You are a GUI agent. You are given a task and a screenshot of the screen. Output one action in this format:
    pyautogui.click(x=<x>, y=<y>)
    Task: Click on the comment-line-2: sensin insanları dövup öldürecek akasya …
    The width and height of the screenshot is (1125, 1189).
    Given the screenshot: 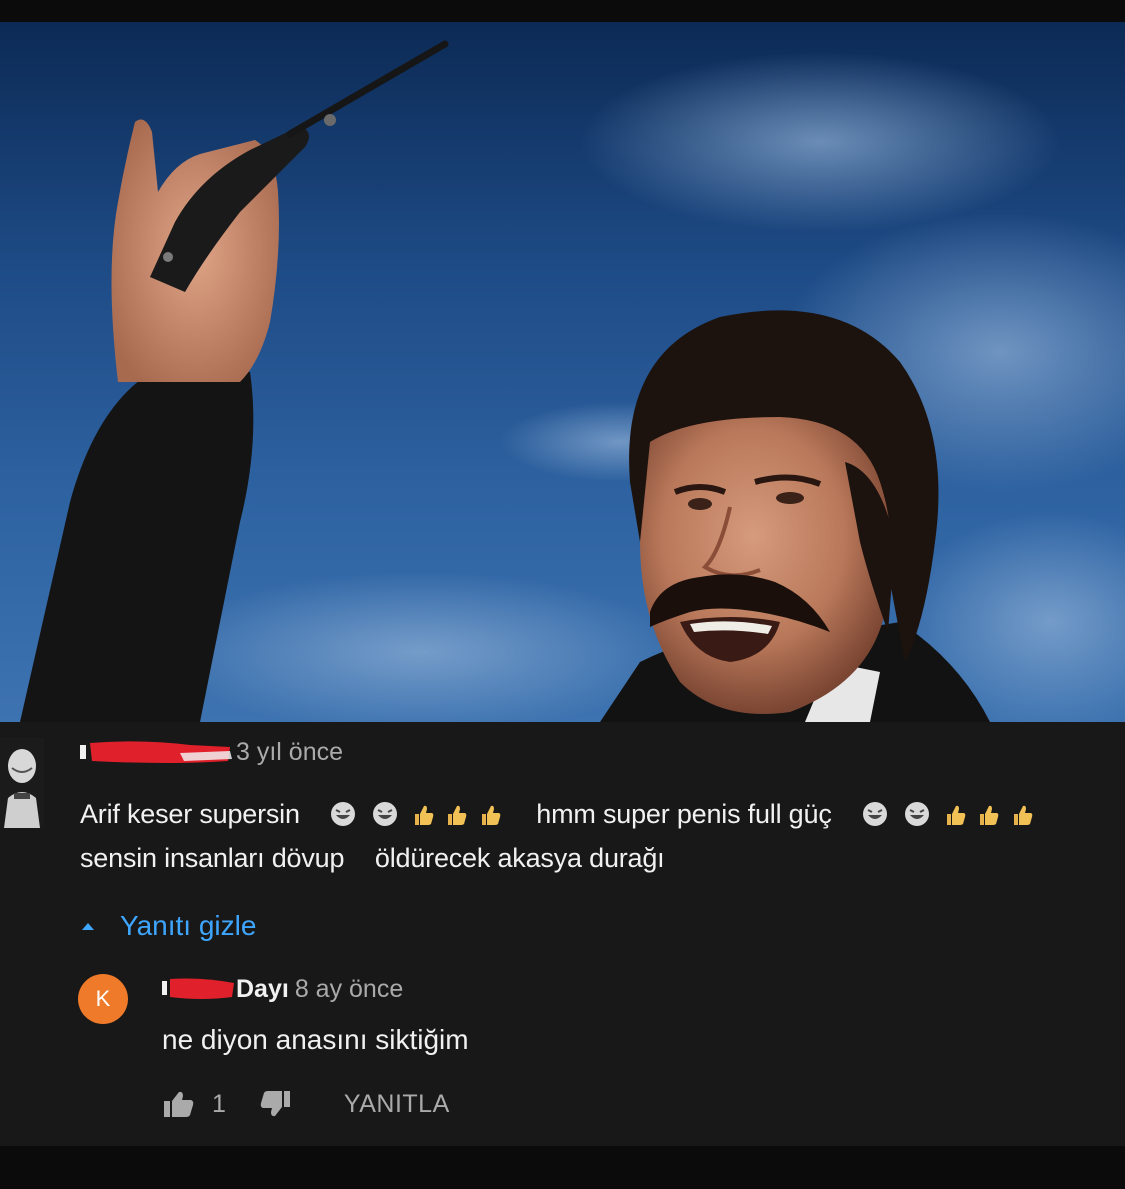 What is the action you would take?
    pyautogui.click(x=590, y=858)
    